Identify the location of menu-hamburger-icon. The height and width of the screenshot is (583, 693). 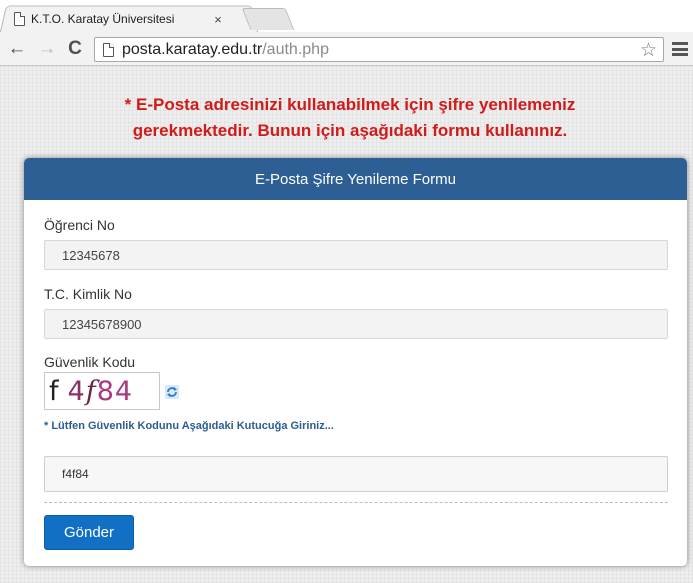
(680, 49).